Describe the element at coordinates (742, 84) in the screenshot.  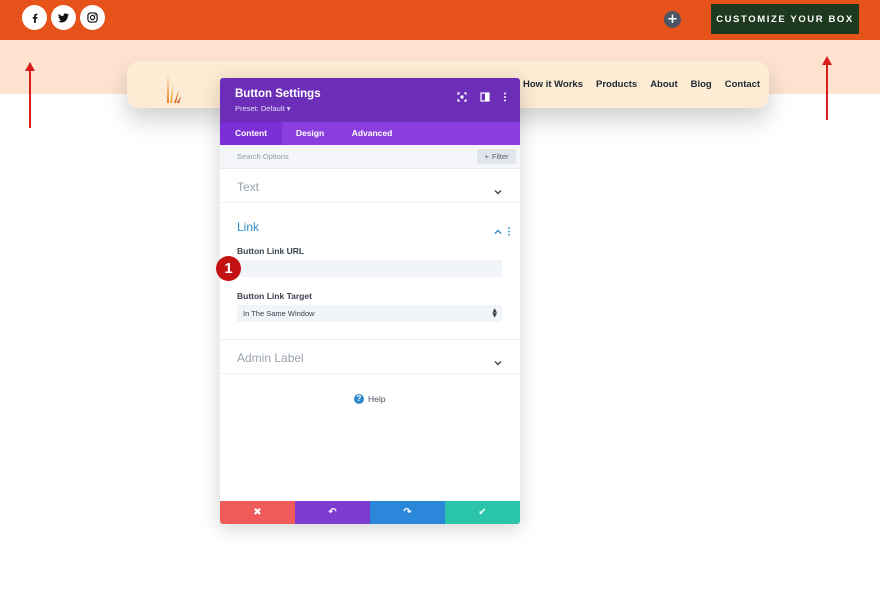
I see `nav-link-contact: Contact` at that location.